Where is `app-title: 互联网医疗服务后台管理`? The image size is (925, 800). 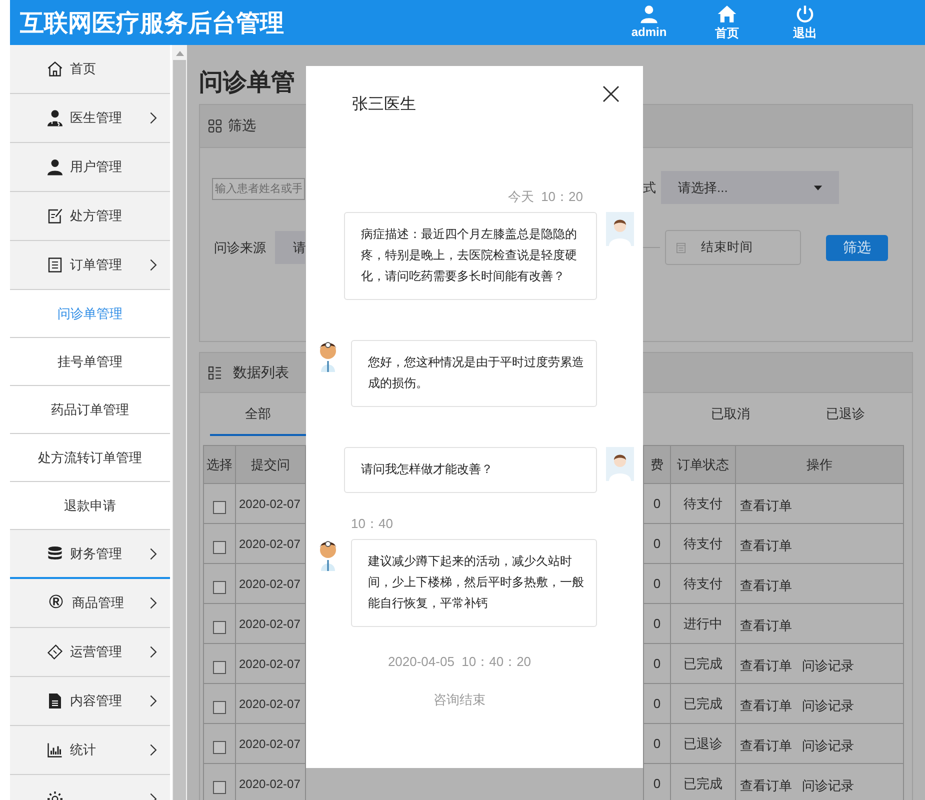
app-title: 互联网医疗服务后台管理 is located at coordinates (152, 23).